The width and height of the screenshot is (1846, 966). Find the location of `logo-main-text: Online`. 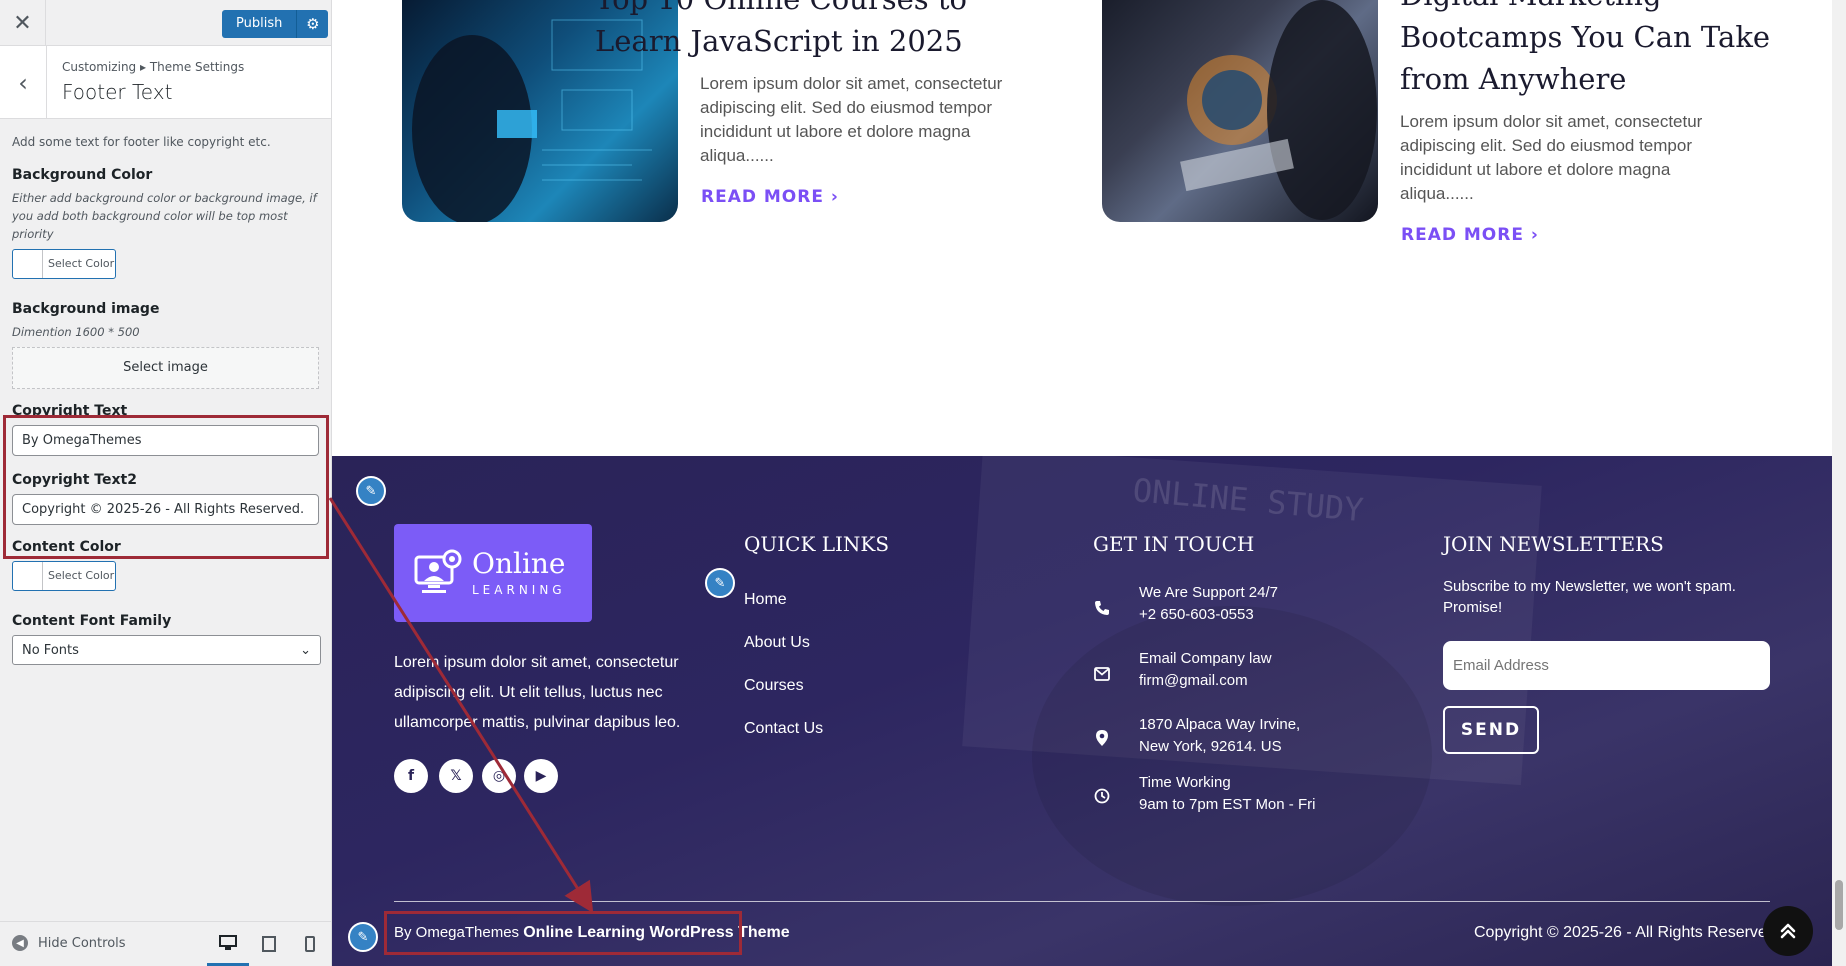

logo-main-text: Online is located at coordinates (519, 563).